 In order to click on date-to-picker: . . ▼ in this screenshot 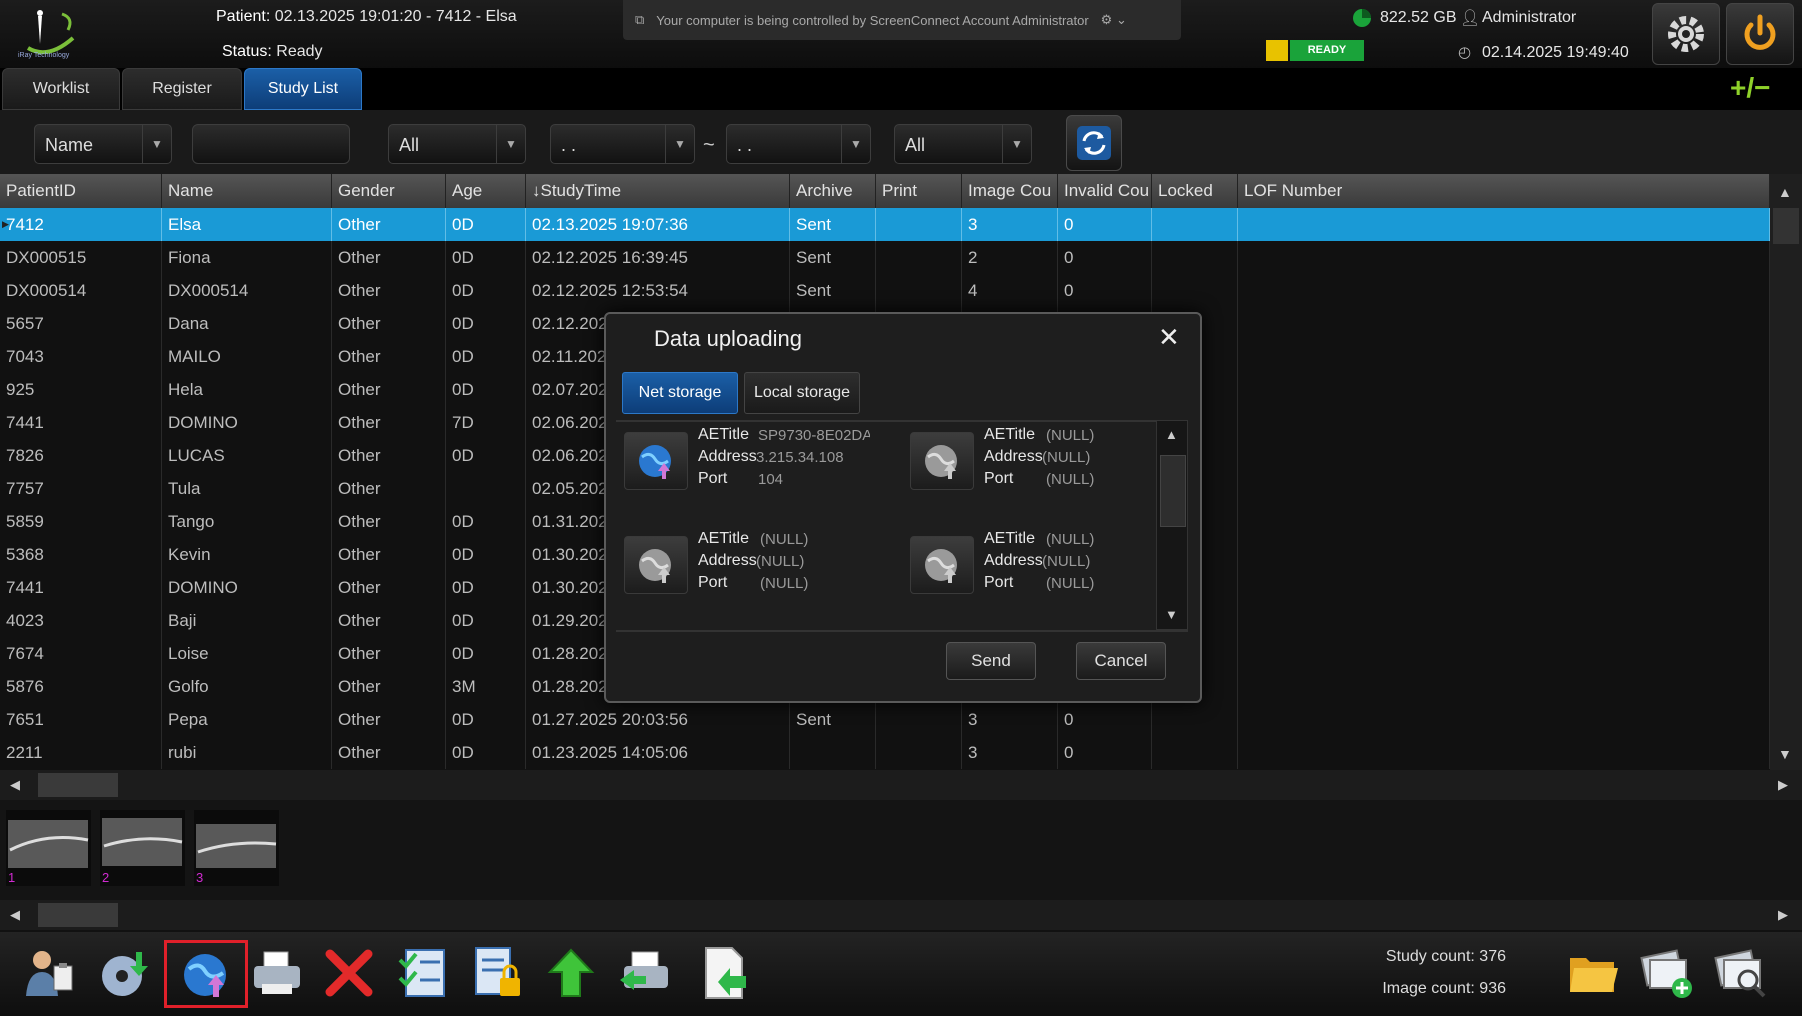, I will do `click(798, 144)`.